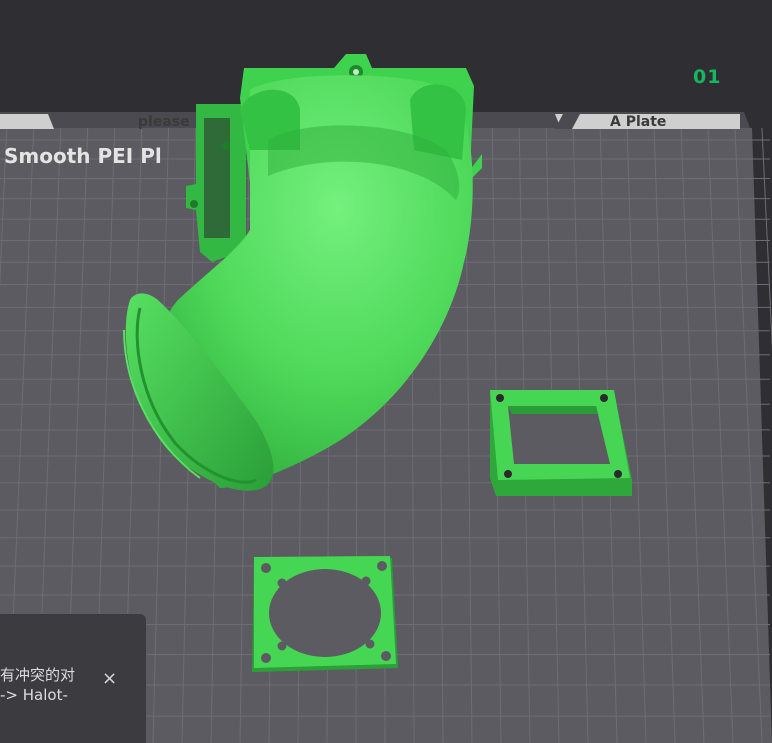  I want to click on notification-line-1: 有冲突的对, so click(38, 675).